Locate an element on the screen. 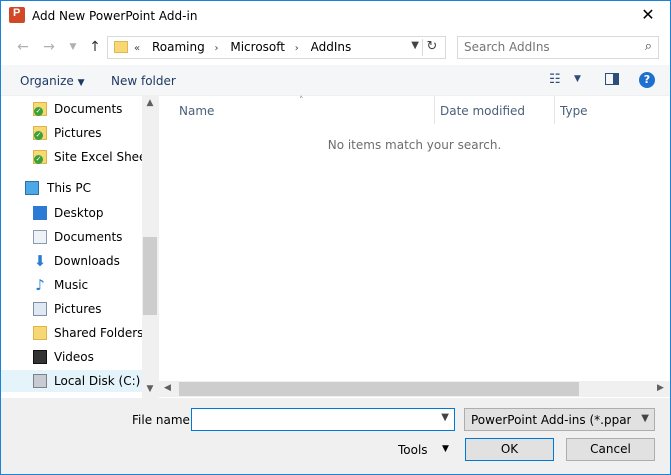  file-name-combobox: ▼ is located at coordinates (323, 419).